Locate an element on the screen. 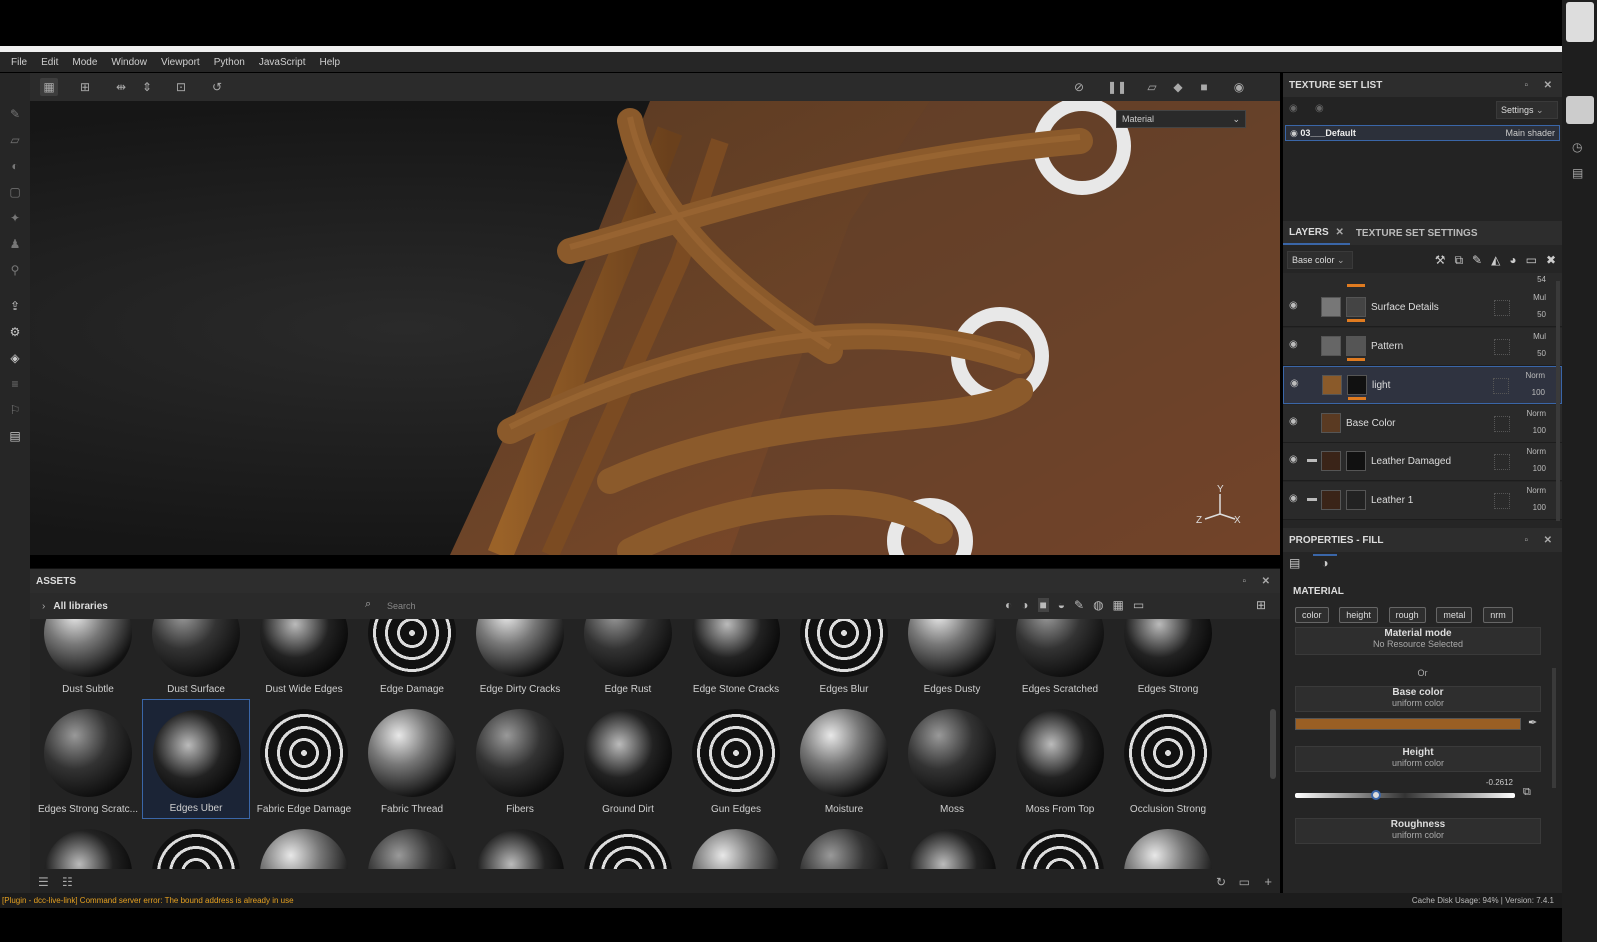  tab-texture-set-settings: TEXTURE SET SETTINGS is located at coordinates (1417, 233).